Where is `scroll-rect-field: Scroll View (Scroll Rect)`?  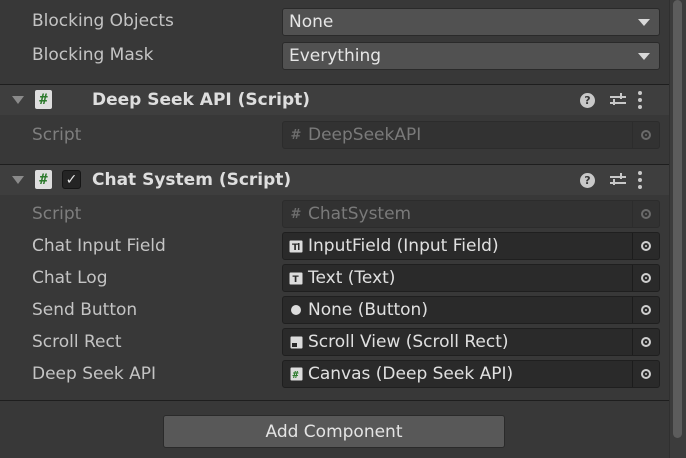
scroll-rect-field: Scroll View (Scroll Rect) is located at coordinates (471, 342).